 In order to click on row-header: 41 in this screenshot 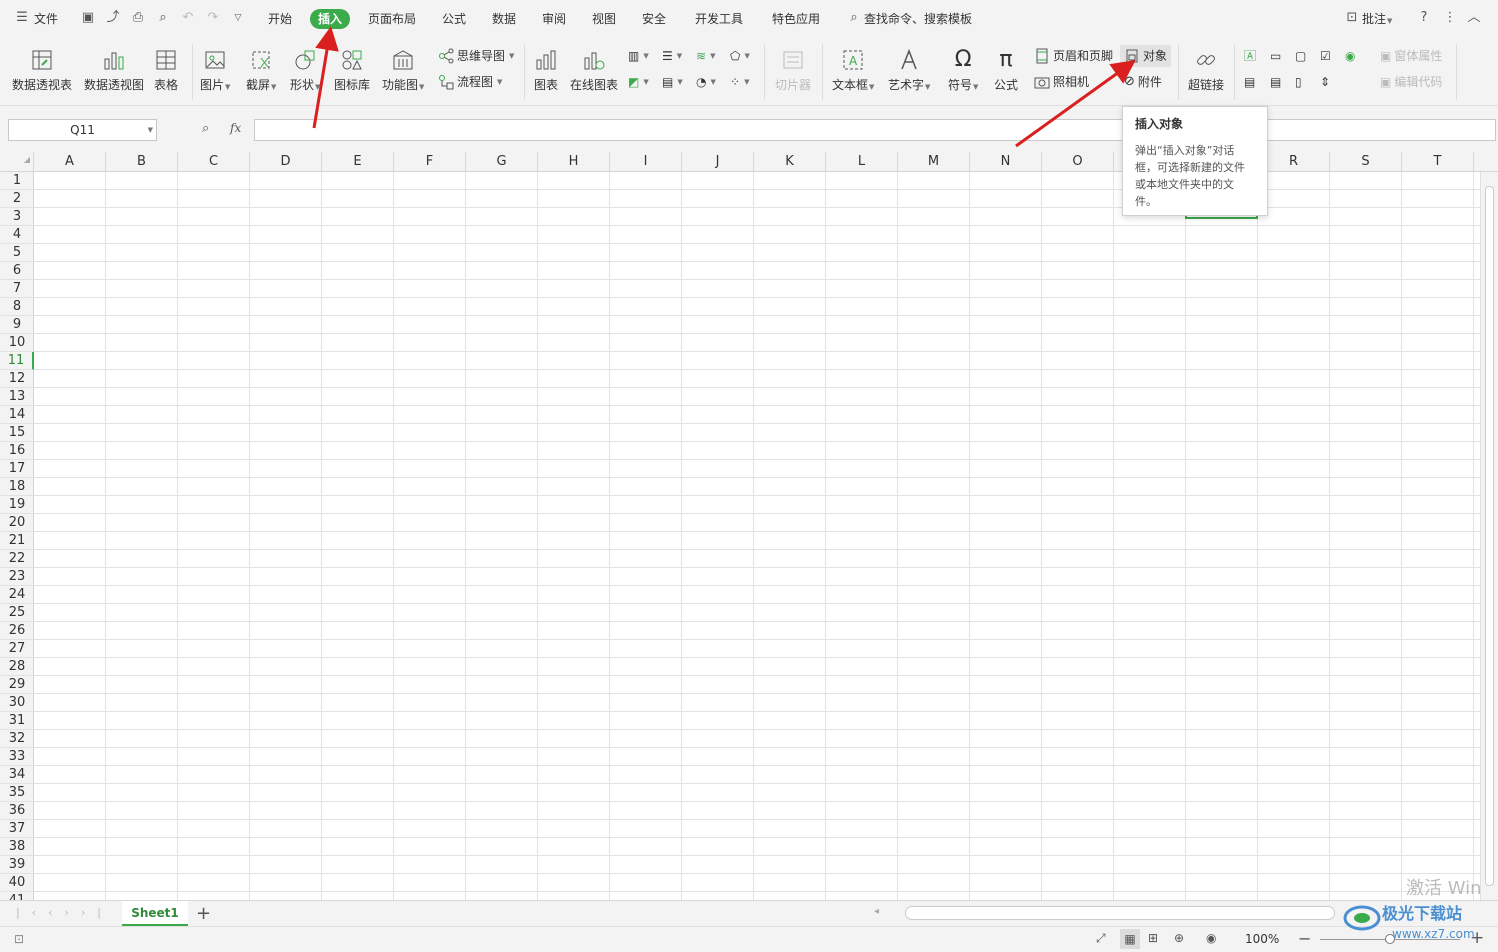, I will do `click(17, 896)`.